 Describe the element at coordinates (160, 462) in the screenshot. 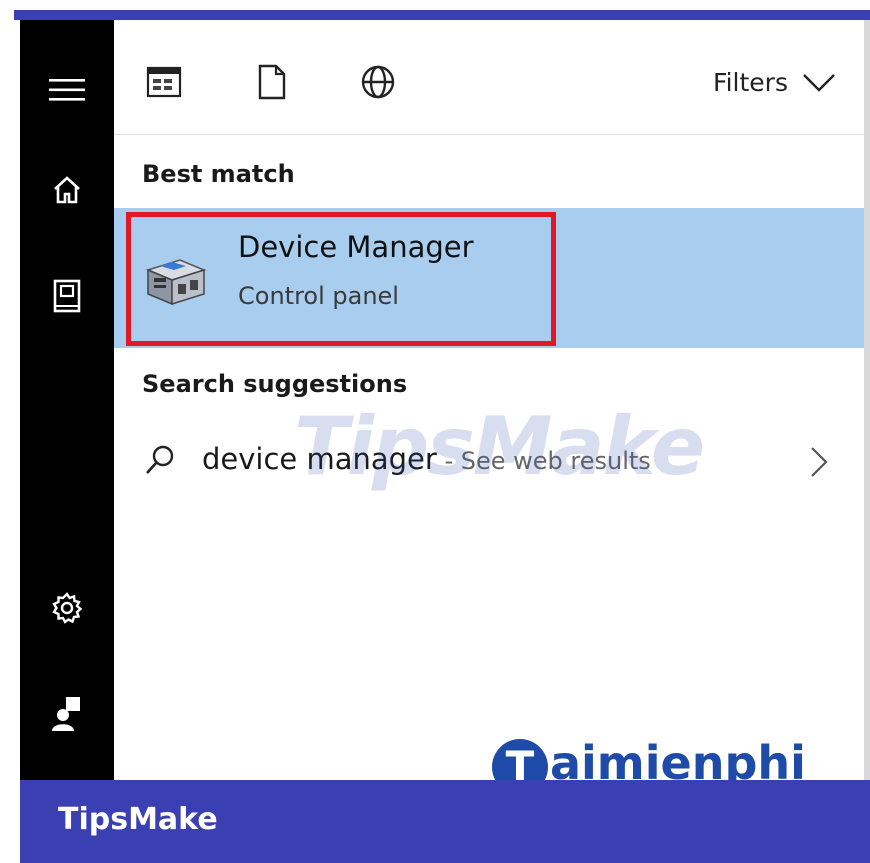

I see `search-icon` at that location.